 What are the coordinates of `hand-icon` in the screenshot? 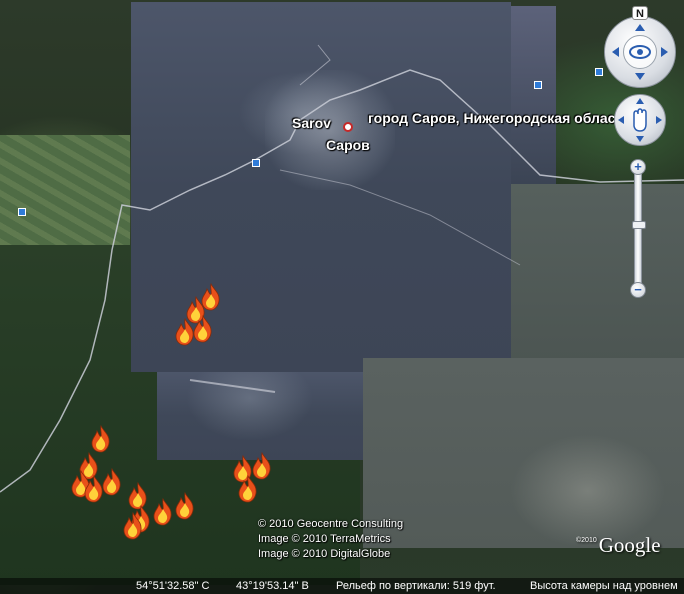 It's located at (640, 120).